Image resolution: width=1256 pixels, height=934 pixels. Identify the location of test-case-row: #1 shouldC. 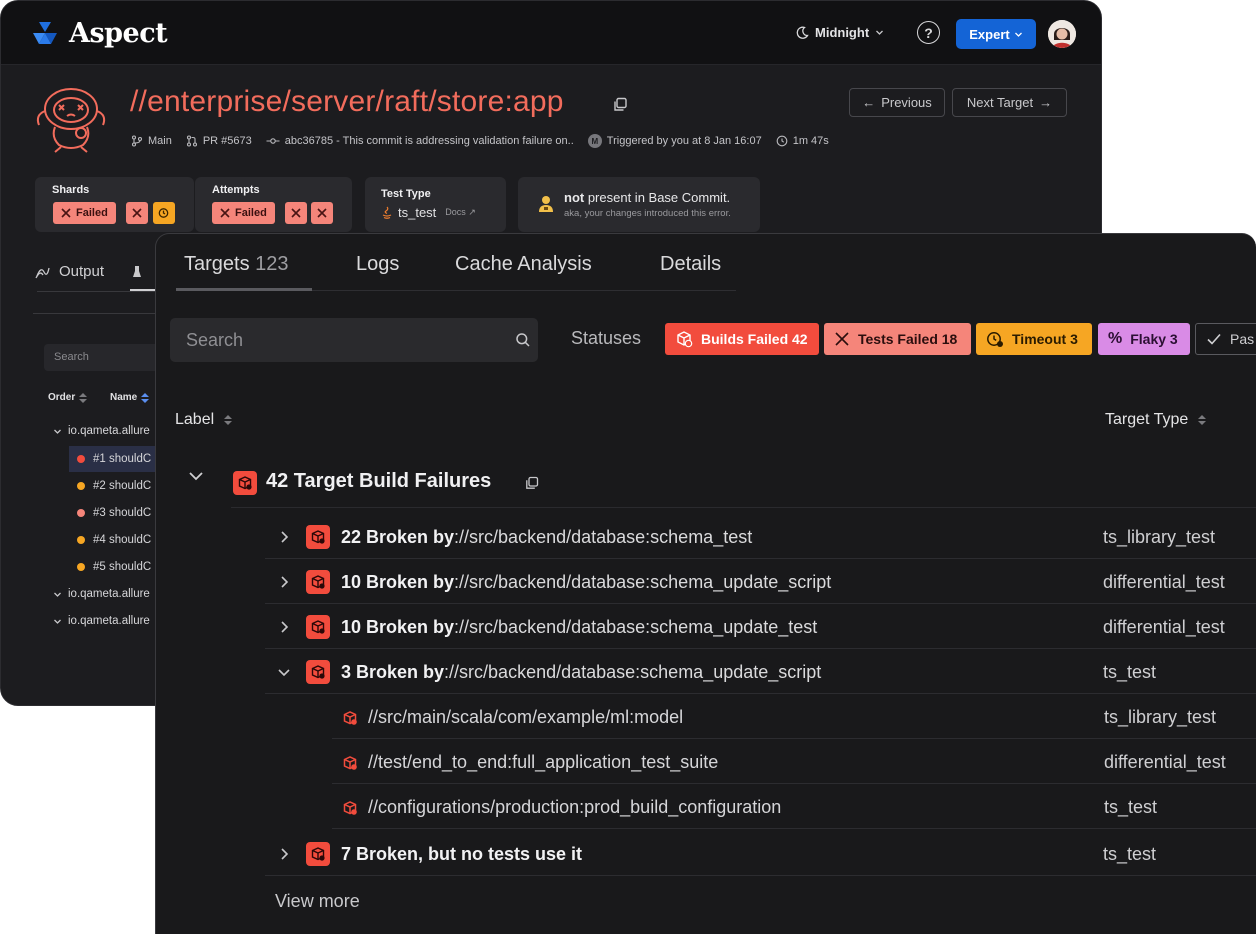
(114, 459).